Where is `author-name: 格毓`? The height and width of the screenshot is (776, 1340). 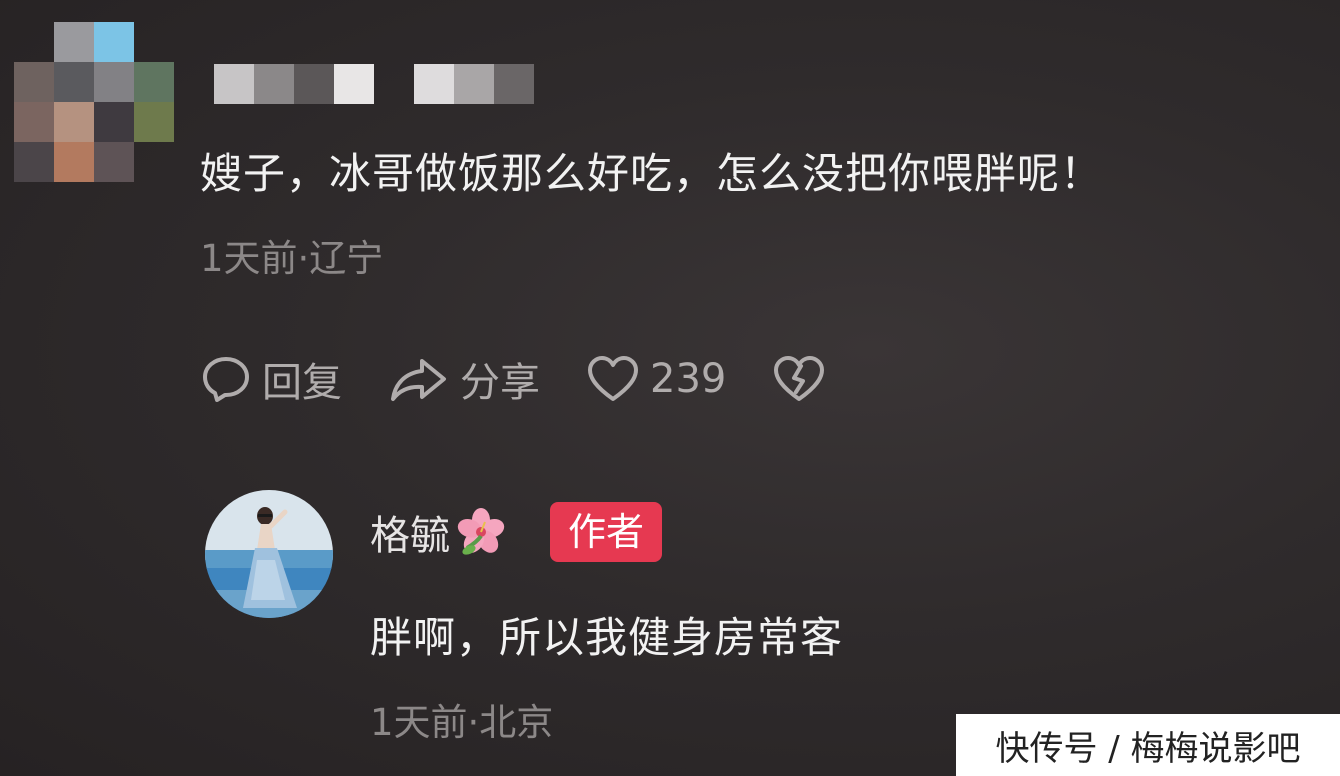 author-name: 格毓 is located at coordinates (410, 532).